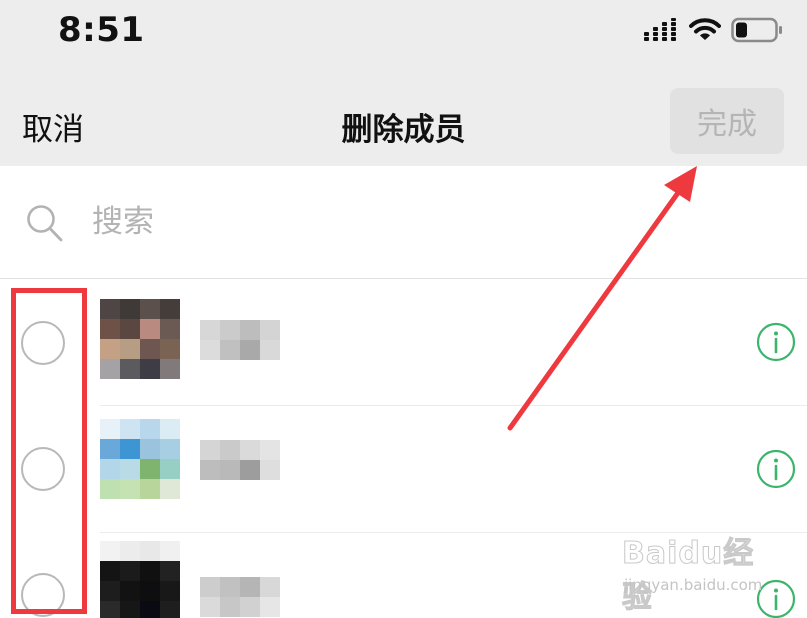 This screenshot has height=618, width=807. I want to click on search-icon, so click(45, 224).